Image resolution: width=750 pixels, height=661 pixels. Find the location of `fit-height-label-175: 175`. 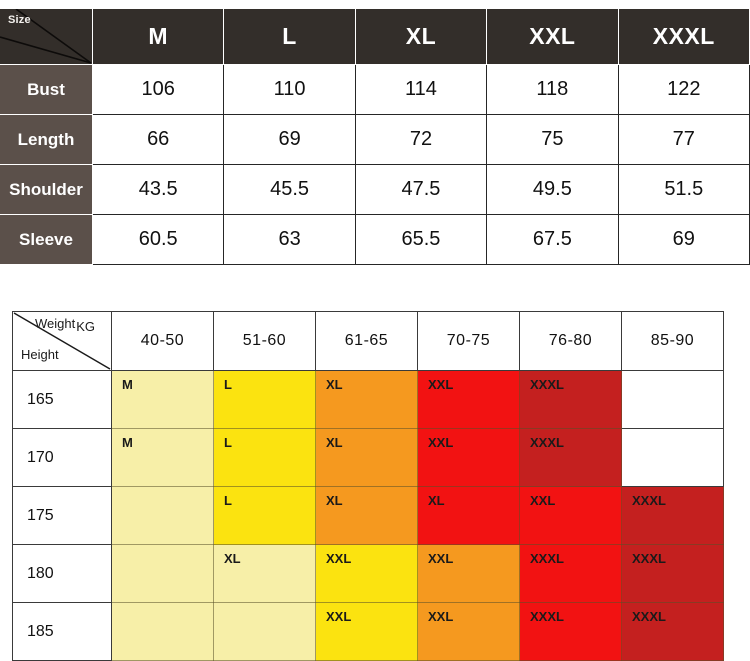

fit-height-label-175: 175 is located at coordinates (62, 515).